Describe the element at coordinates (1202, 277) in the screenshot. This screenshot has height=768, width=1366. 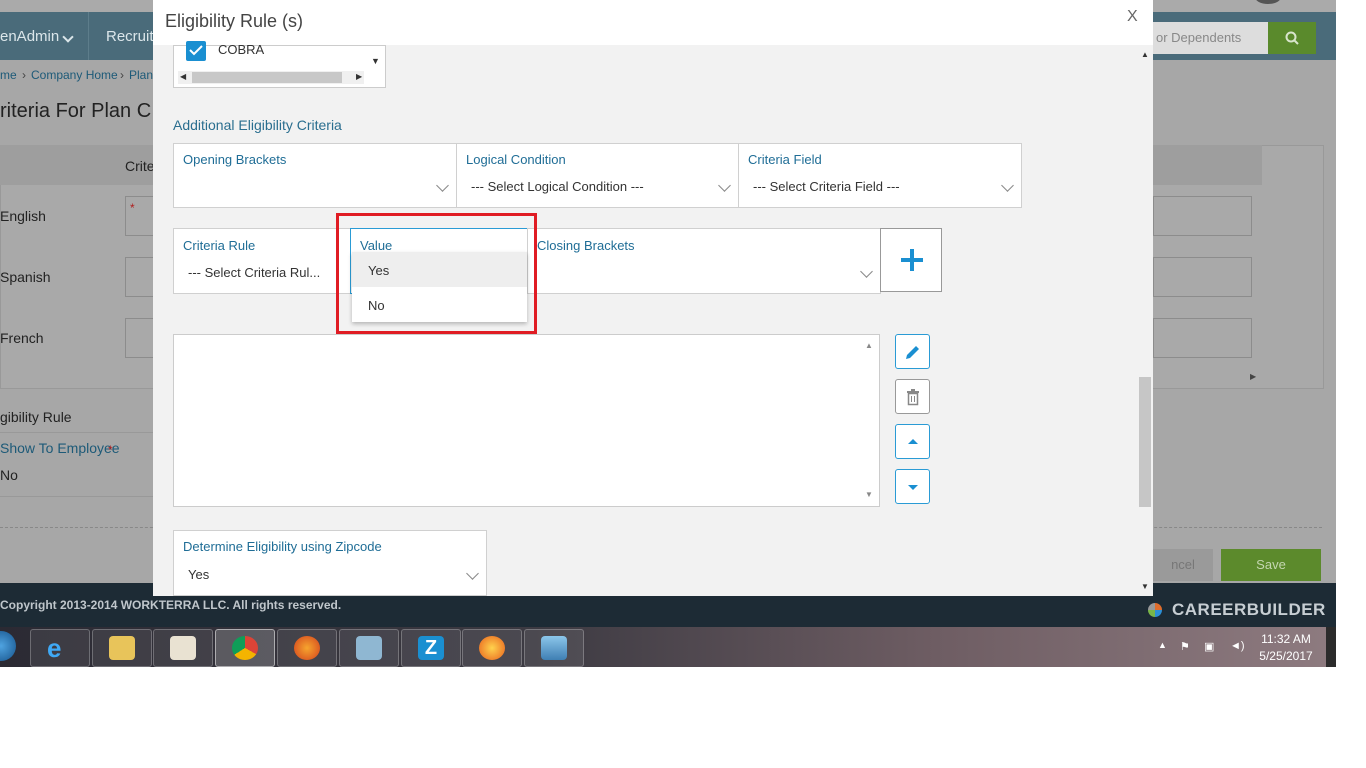
I see `spanish-input-right` at that location.